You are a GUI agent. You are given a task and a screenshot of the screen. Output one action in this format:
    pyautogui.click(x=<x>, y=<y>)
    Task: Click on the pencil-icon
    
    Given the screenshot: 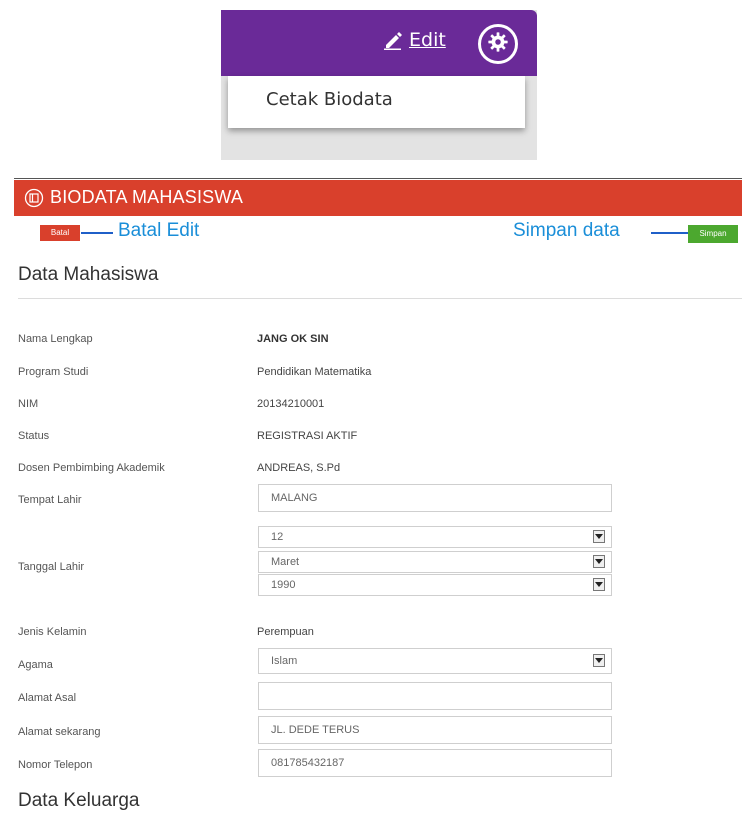 What is the action you would take?
    pyautogui.click(x=393, y=40)
    